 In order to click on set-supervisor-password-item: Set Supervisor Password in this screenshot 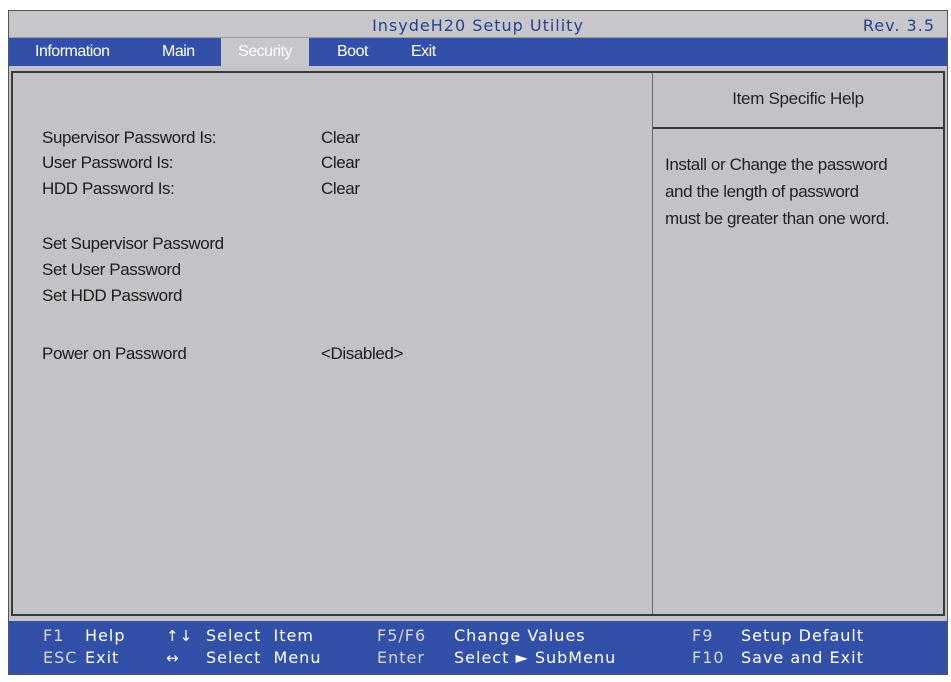, I will do `click(133, 244)`.